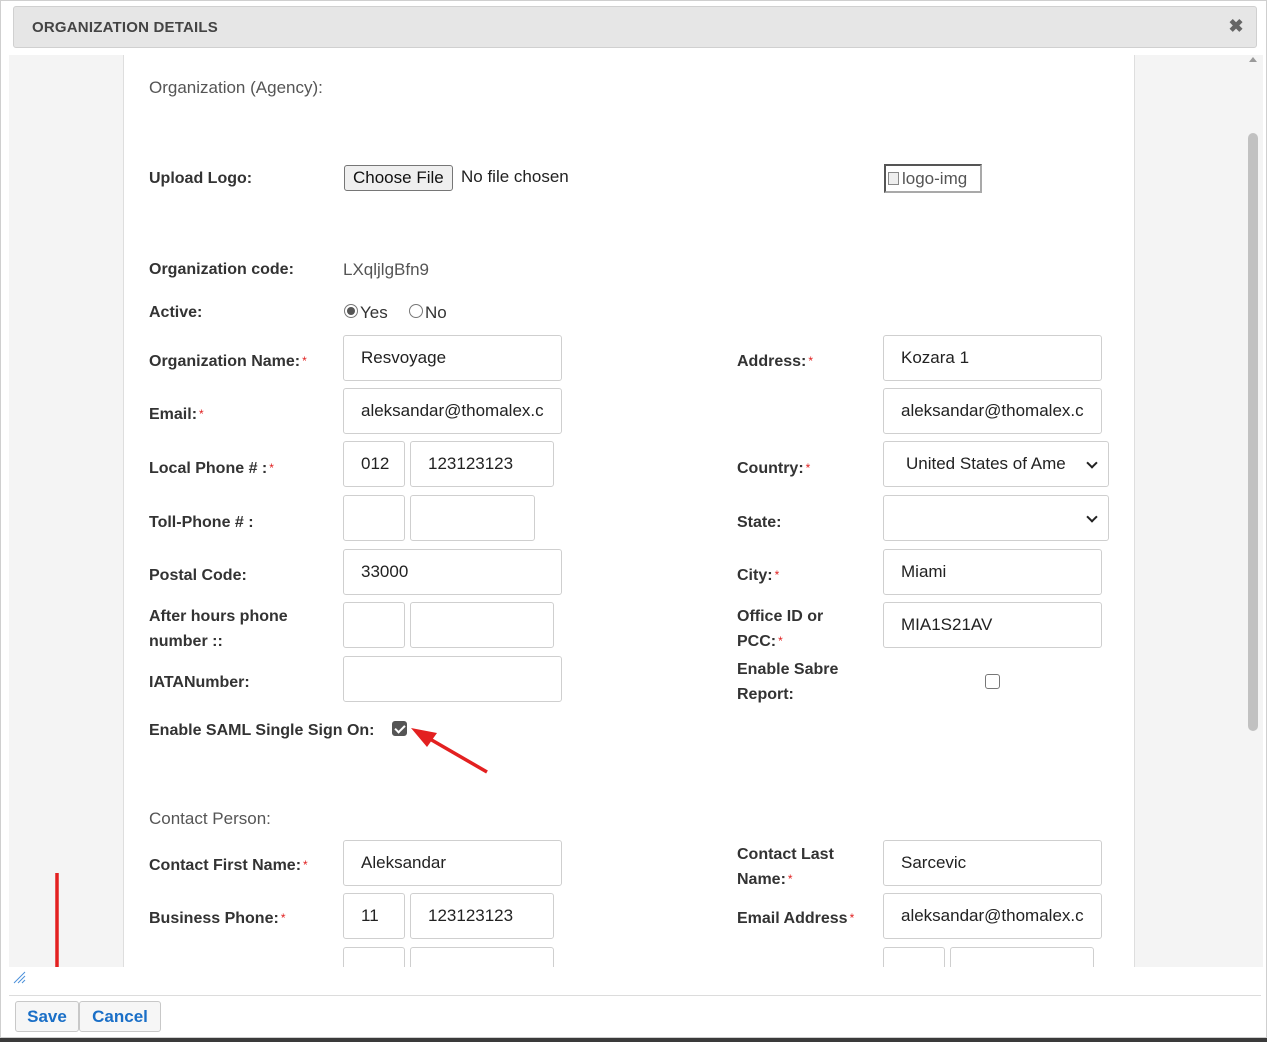 This screenshot has height=1042, width=1267. What do you see at coordinates (398, 178) in the screenshot?
I see `choose-file-button: Choose File` at bounding box center [398, 178].